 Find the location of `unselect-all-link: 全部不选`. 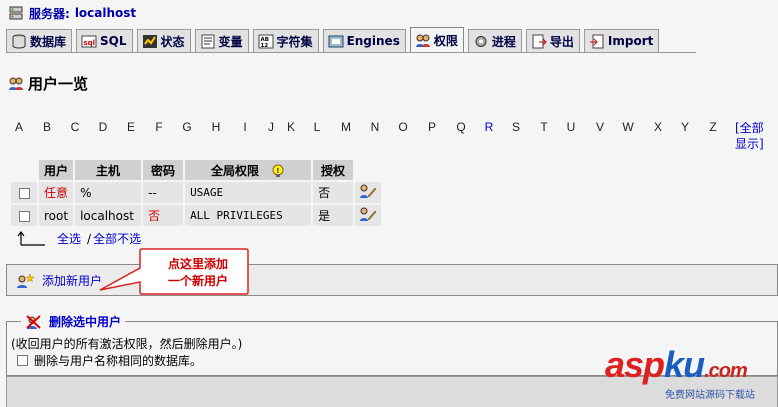

unselect-all-link: 全部不选 is located at coordinates (117, 238).